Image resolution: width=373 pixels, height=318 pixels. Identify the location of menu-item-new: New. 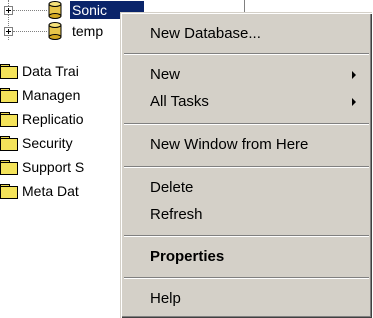
(246, 75).